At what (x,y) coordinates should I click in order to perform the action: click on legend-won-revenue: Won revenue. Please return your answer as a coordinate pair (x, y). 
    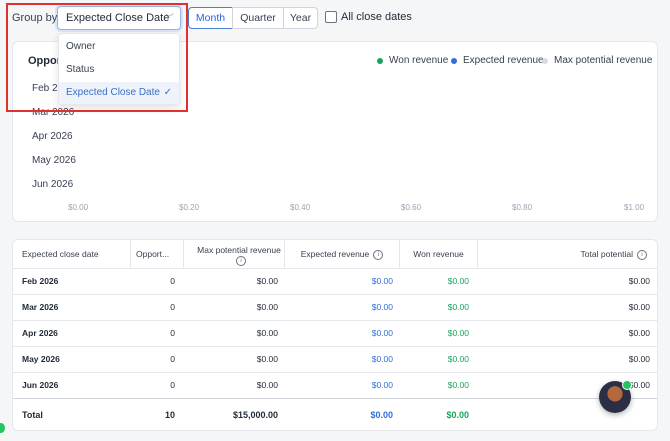
    Looking at the image, I should click on (412, 60).